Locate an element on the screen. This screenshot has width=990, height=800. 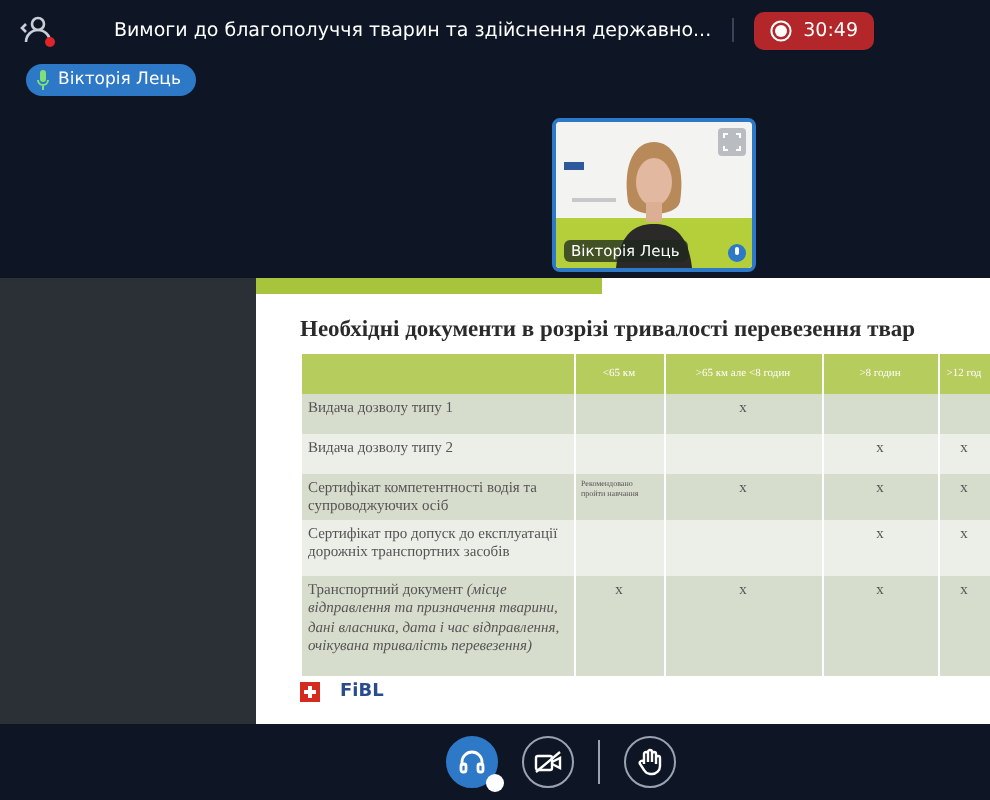
headset-icon is located at coordinates (471, 761).